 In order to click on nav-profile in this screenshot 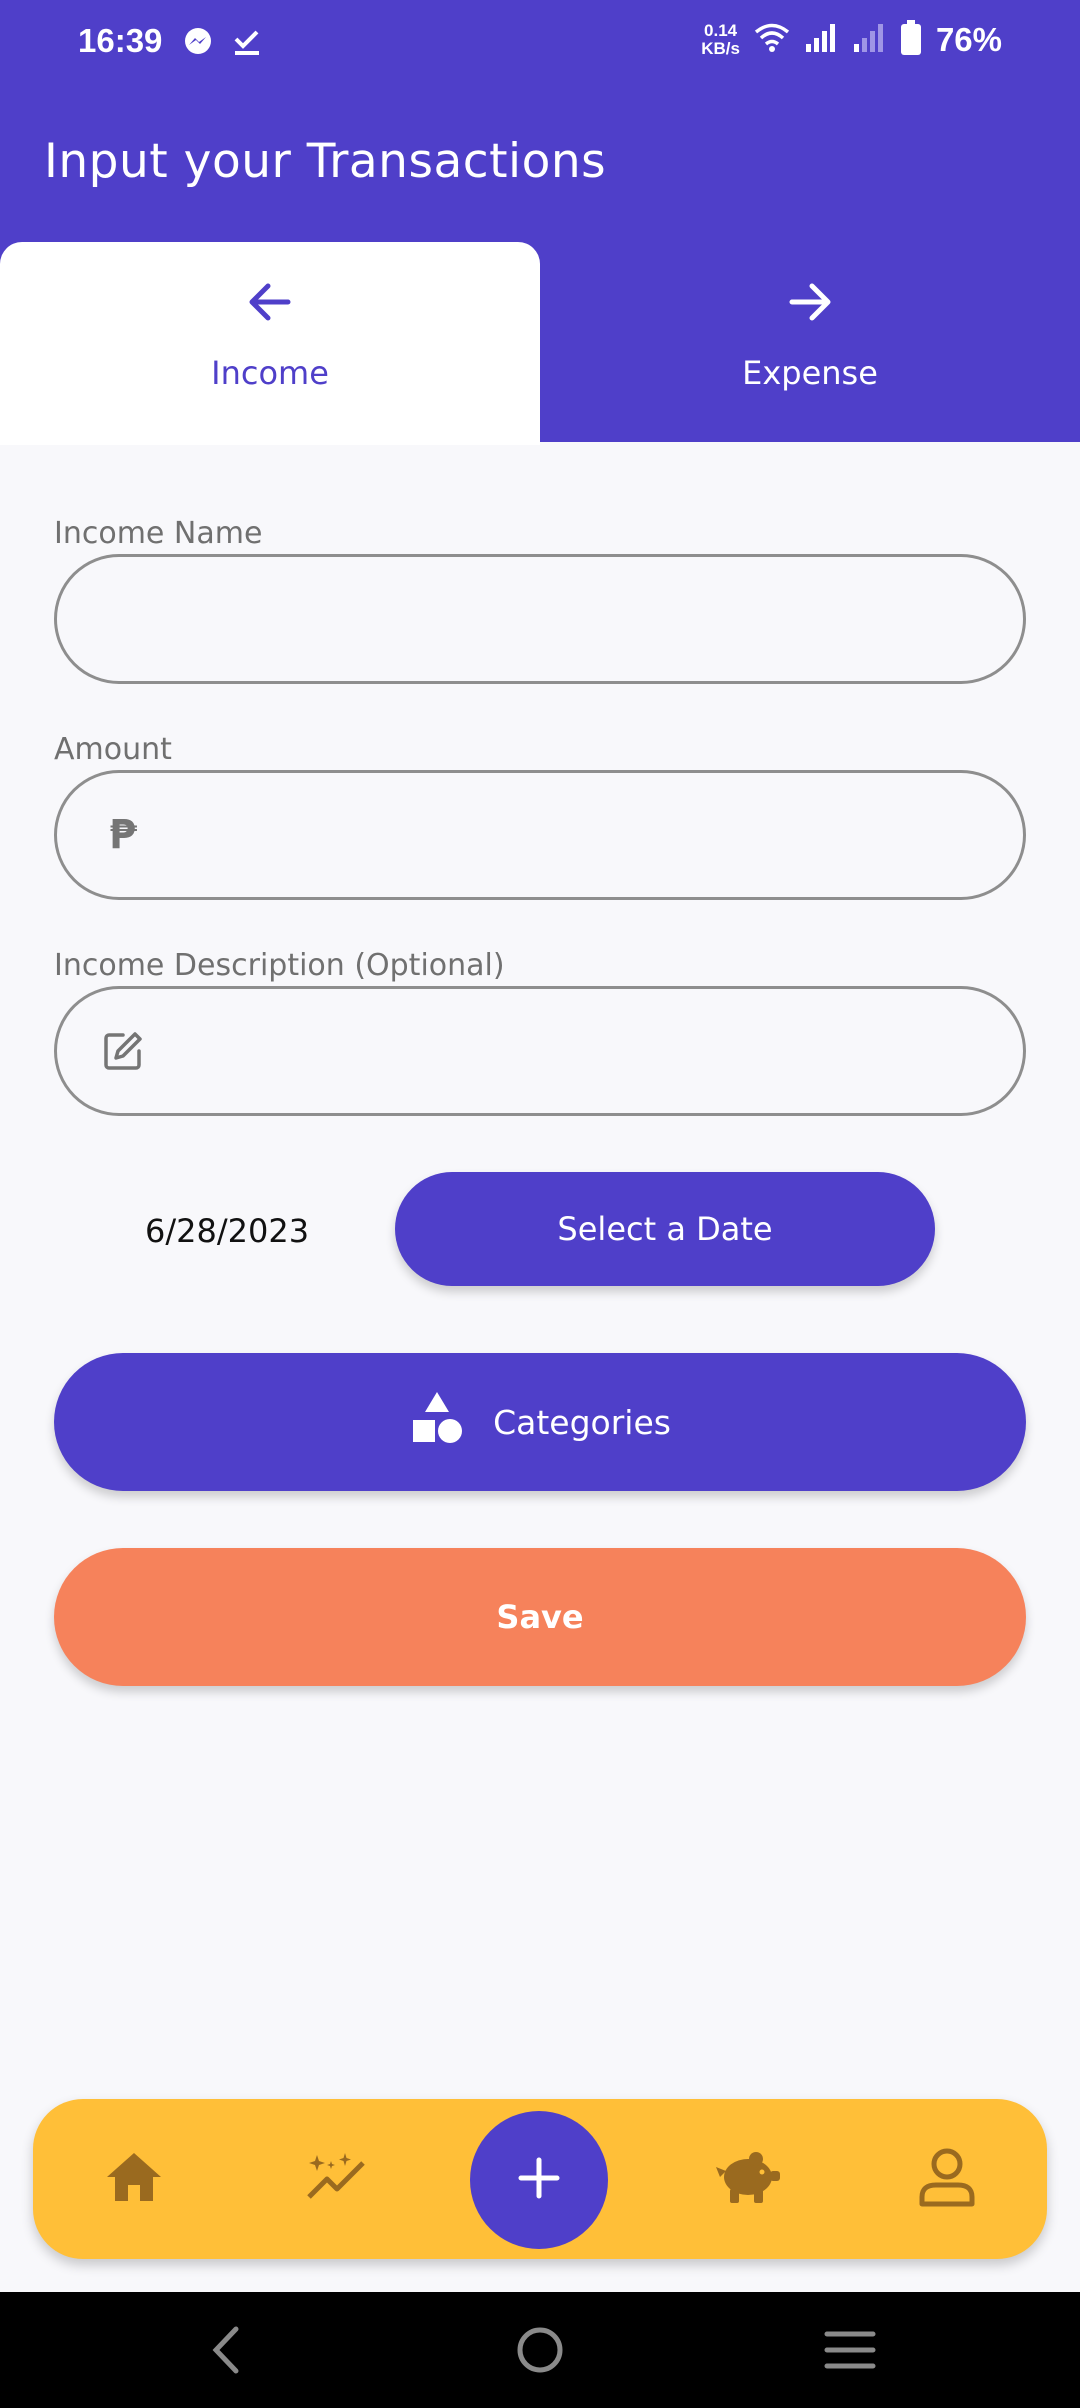, I will do `click(947, 2179)`.